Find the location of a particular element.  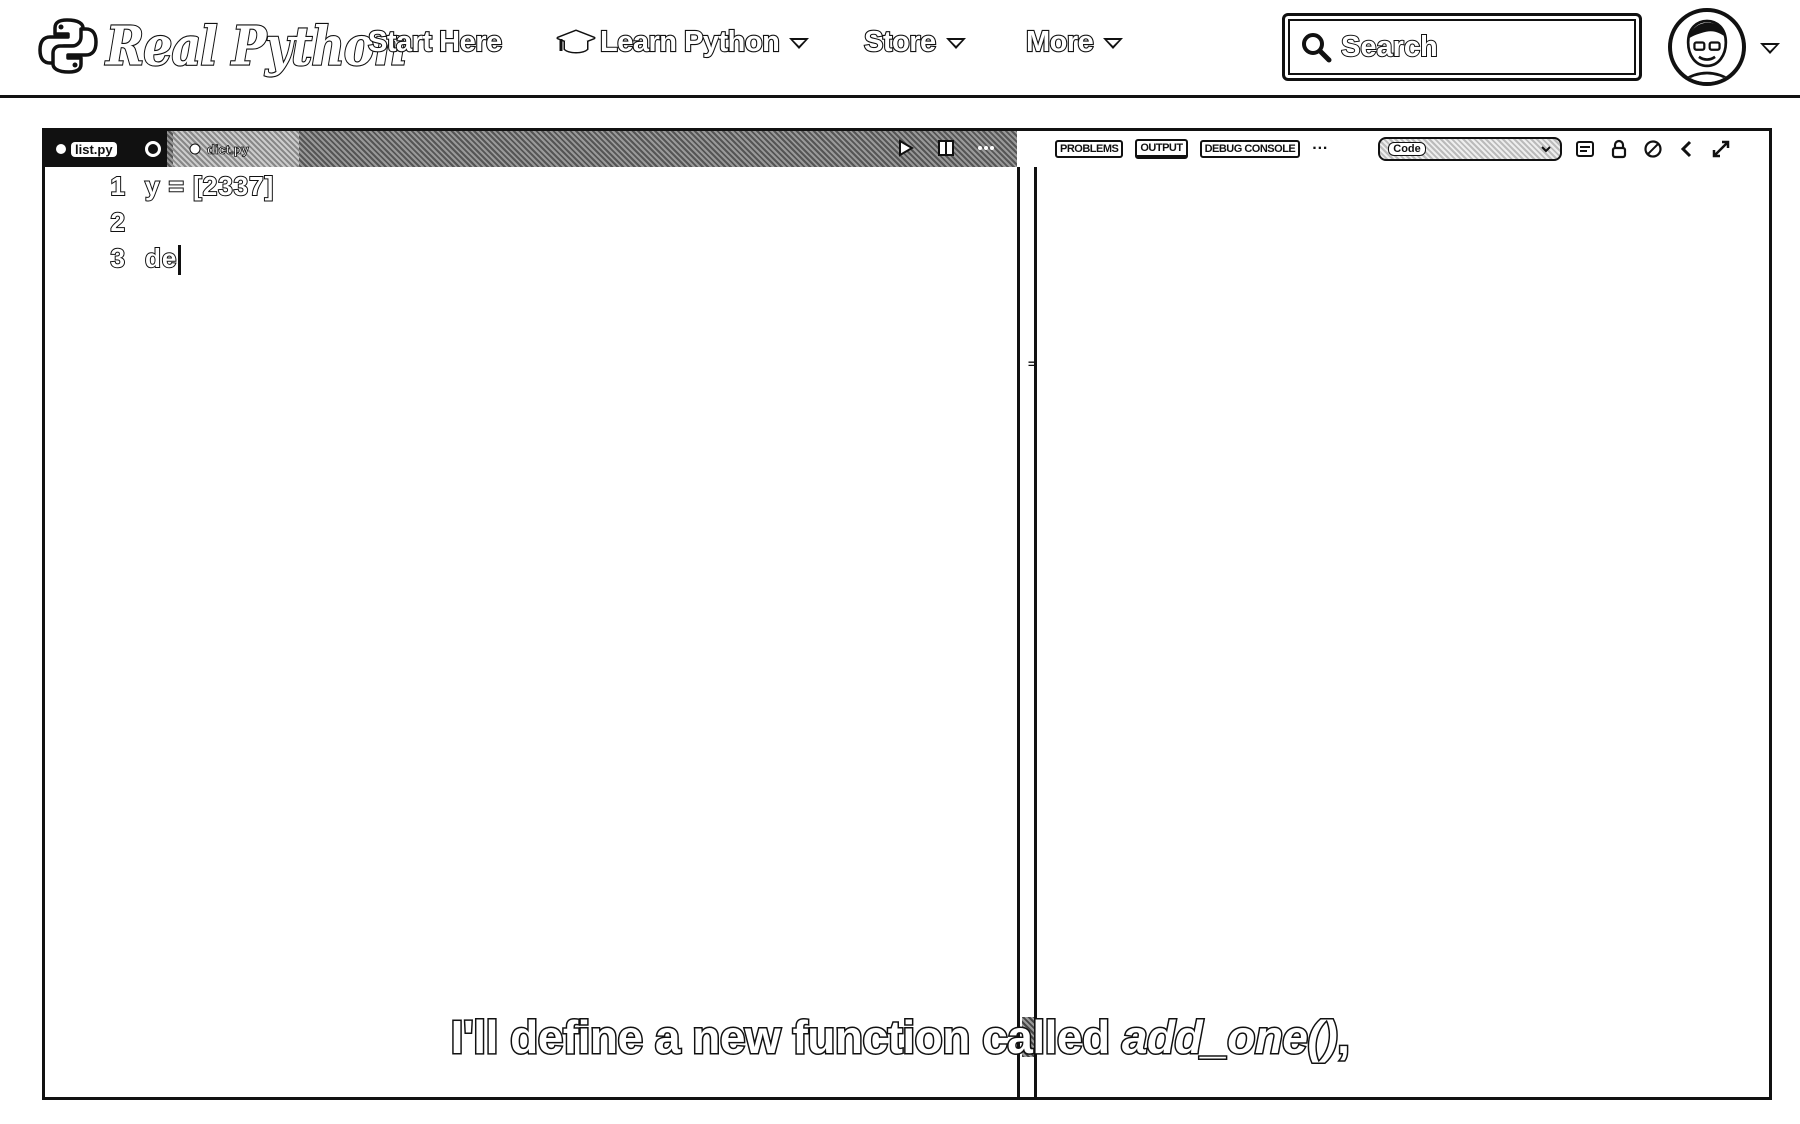

avatar-face-icon is located at coordinates (1707, 50).